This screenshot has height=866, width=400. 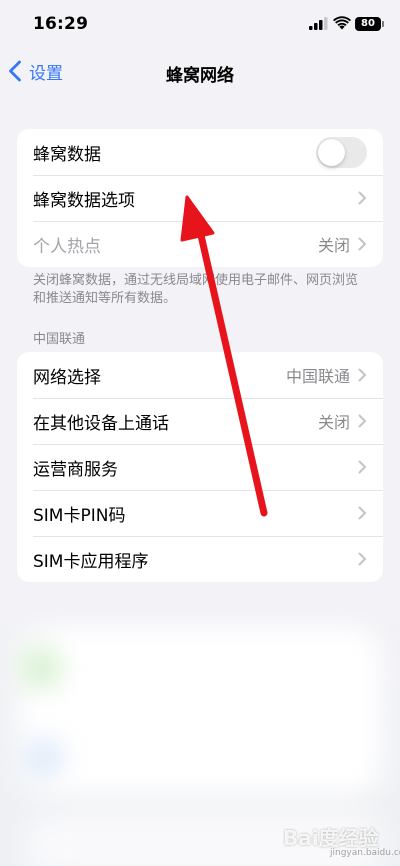 What do you see at coordinates (67, 377) in the screenshot?
I see `network-selection-label: 网络选择` at bounding box center [67, 377].